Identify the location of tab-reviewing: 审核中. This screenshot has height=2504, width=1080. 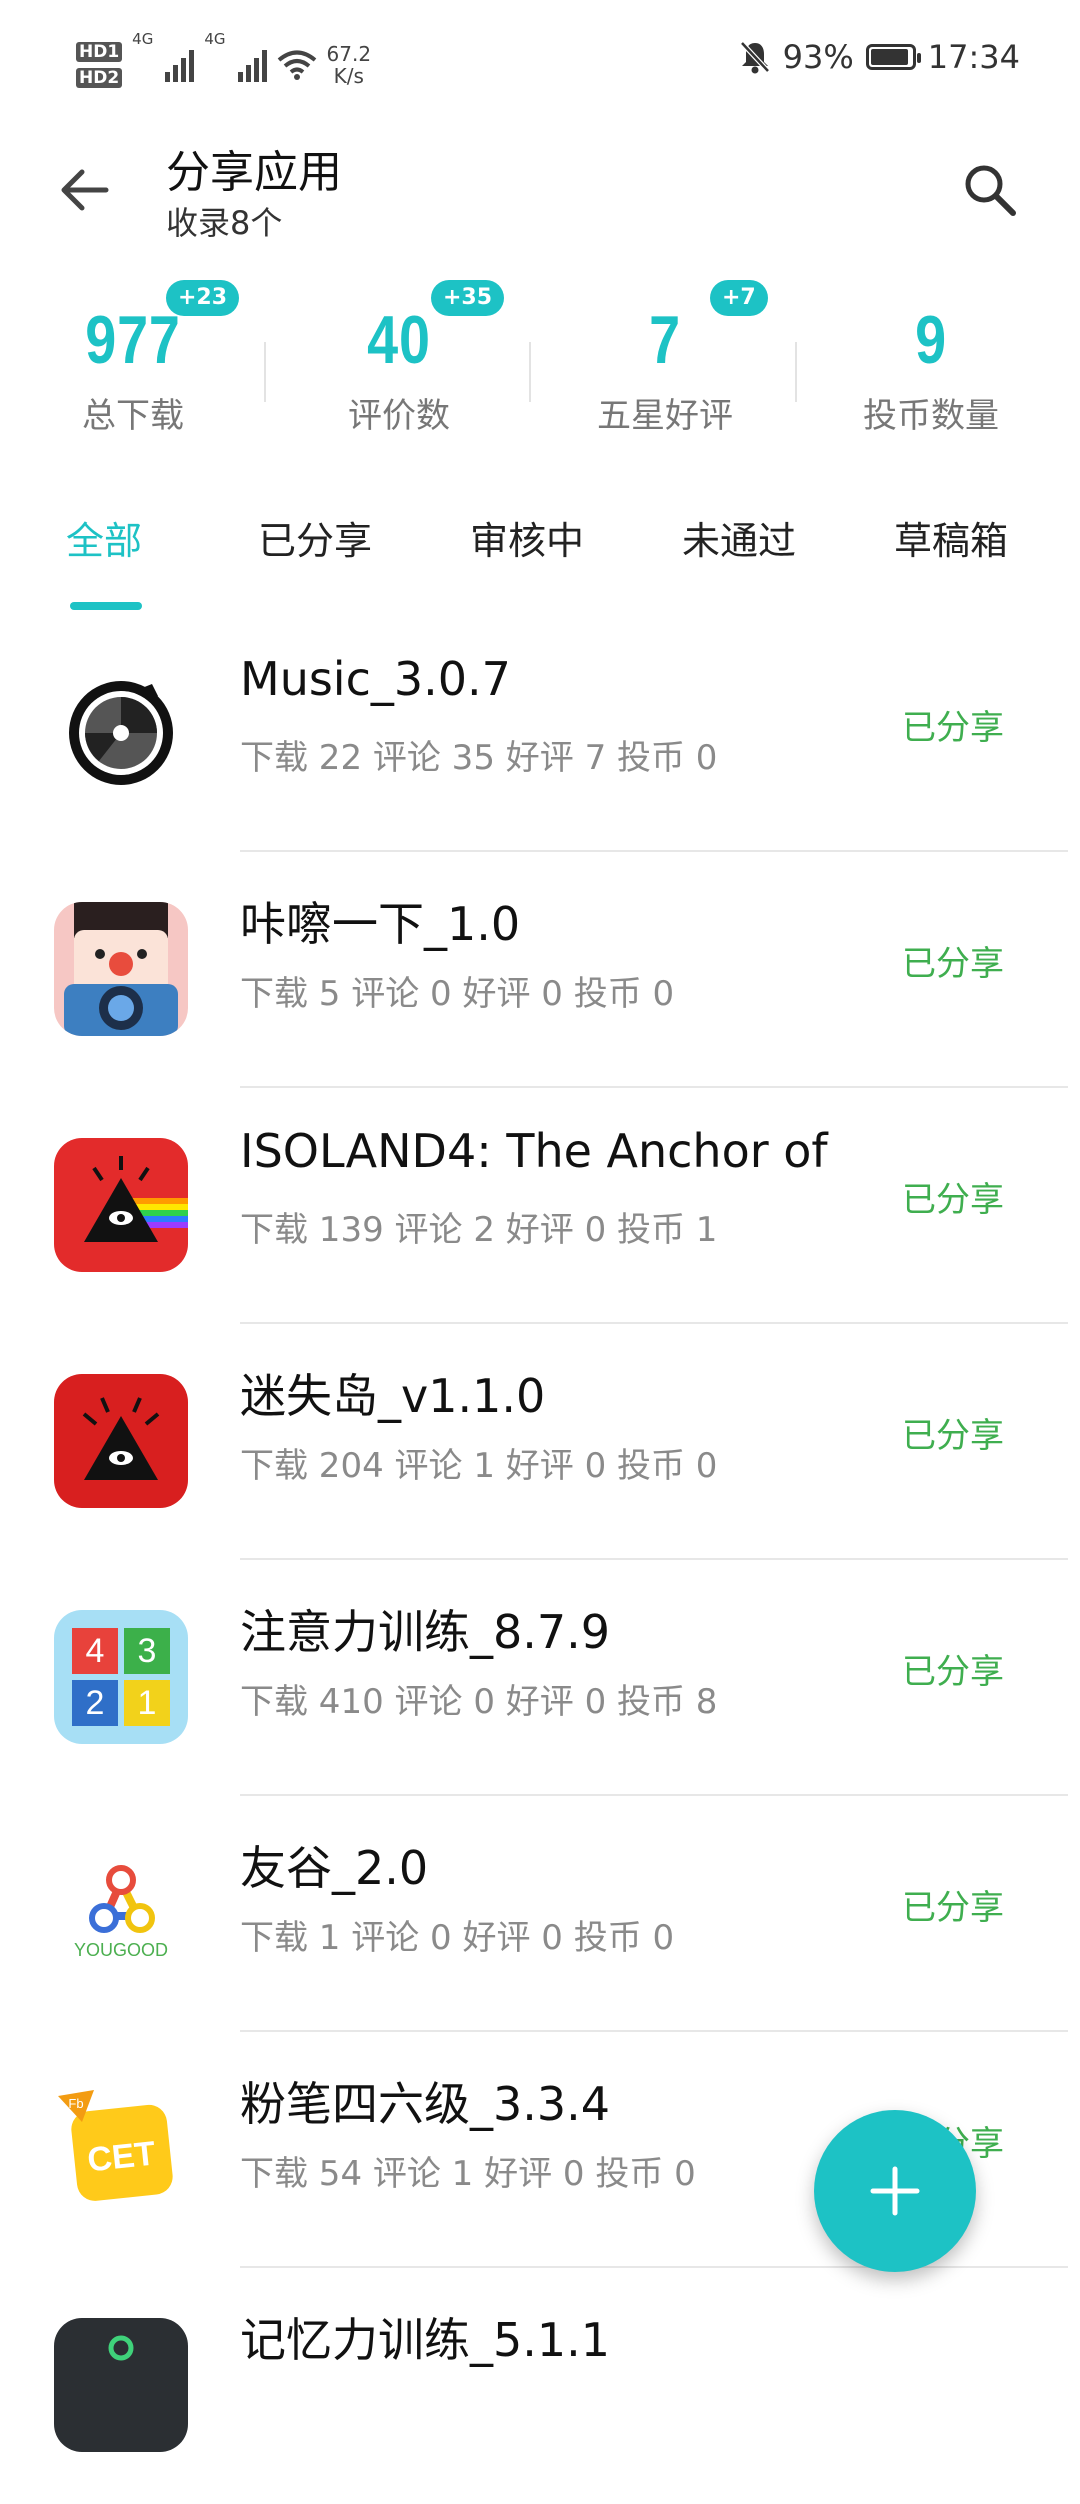
(527, 537).